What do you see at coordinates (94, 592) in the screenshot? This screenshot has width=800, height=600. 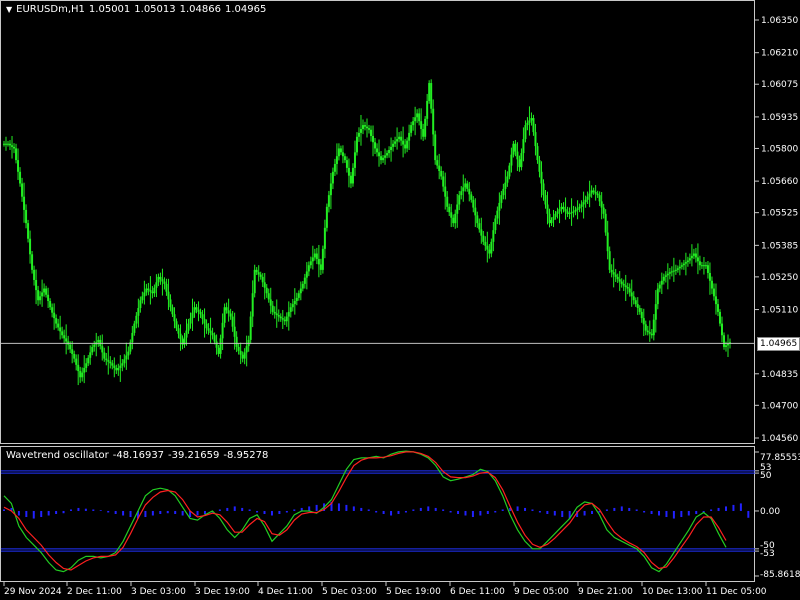 I see `time-tick-label: 2 Dec 11:00` at bounding box center [94, 592].